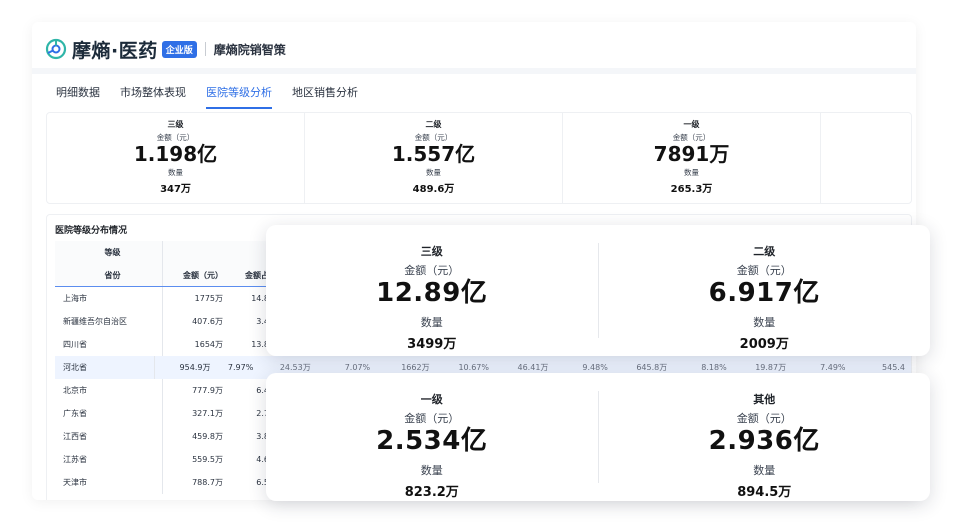 The width and height of the screenshot is (953, 528). I want to click on kpi-card-level2: 二级 金额（元） 1.557亿 数量 489.6万, so click(434, 158).